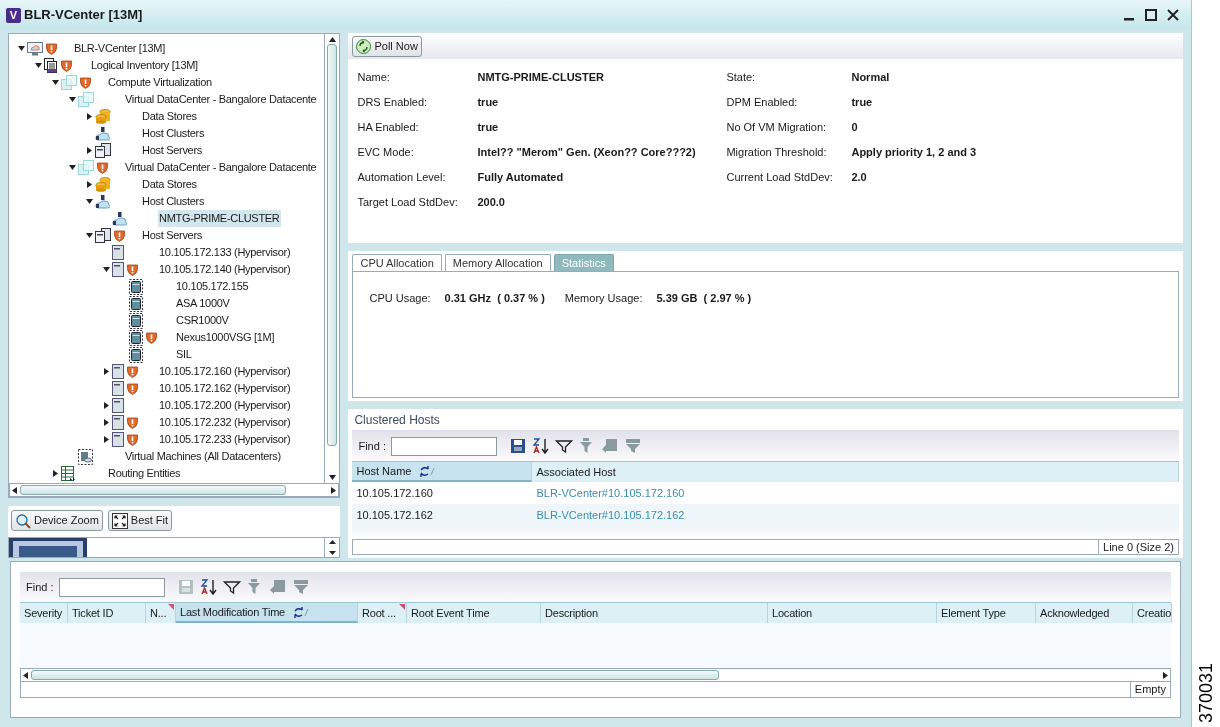  Describe the element at coordinates (494, 298) in the screenshot. I see `statistic-value: 0.31 GHz ( 0.37 % )` at that location.